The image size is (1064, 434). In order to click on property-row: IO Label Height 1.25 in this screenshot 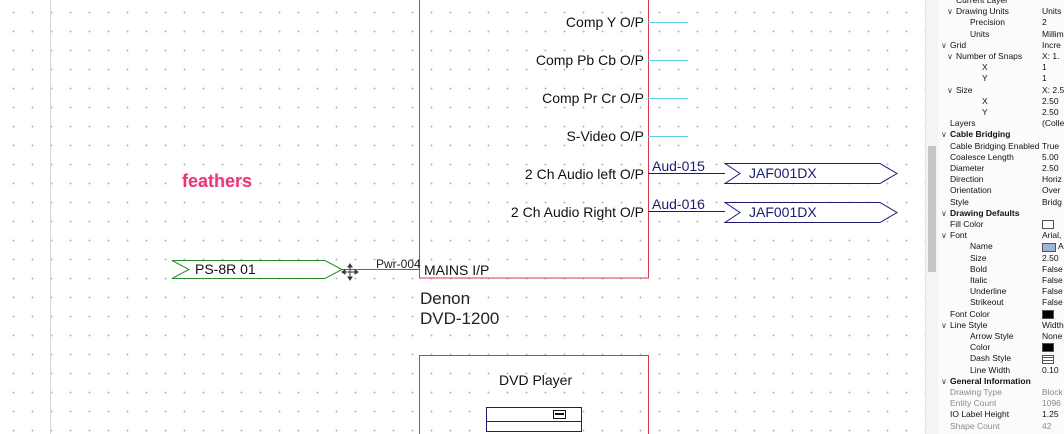, I will do `click(1001, 414)`.